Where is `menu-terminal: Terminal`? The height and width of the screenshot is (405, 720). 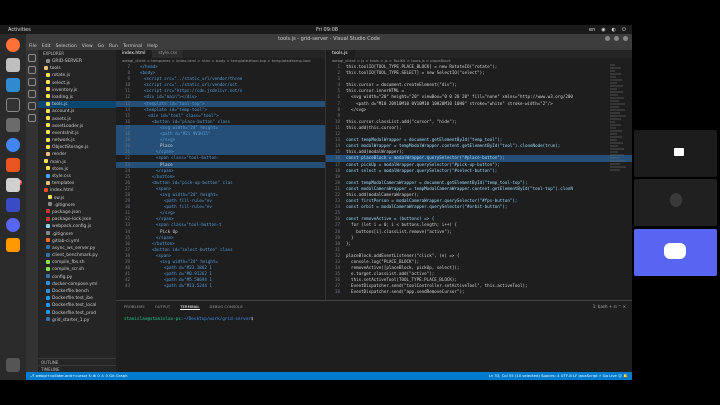 menu-terminal: Terminal is located at coordinates (132, 46).